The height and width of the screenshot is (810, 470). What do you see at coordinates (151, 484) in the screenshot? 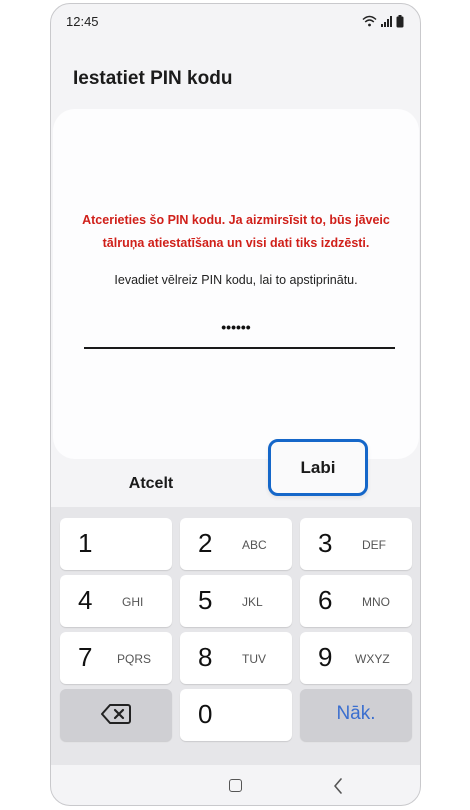
I see `cancel-button: Atcelt` at bounding box center [151, 484].